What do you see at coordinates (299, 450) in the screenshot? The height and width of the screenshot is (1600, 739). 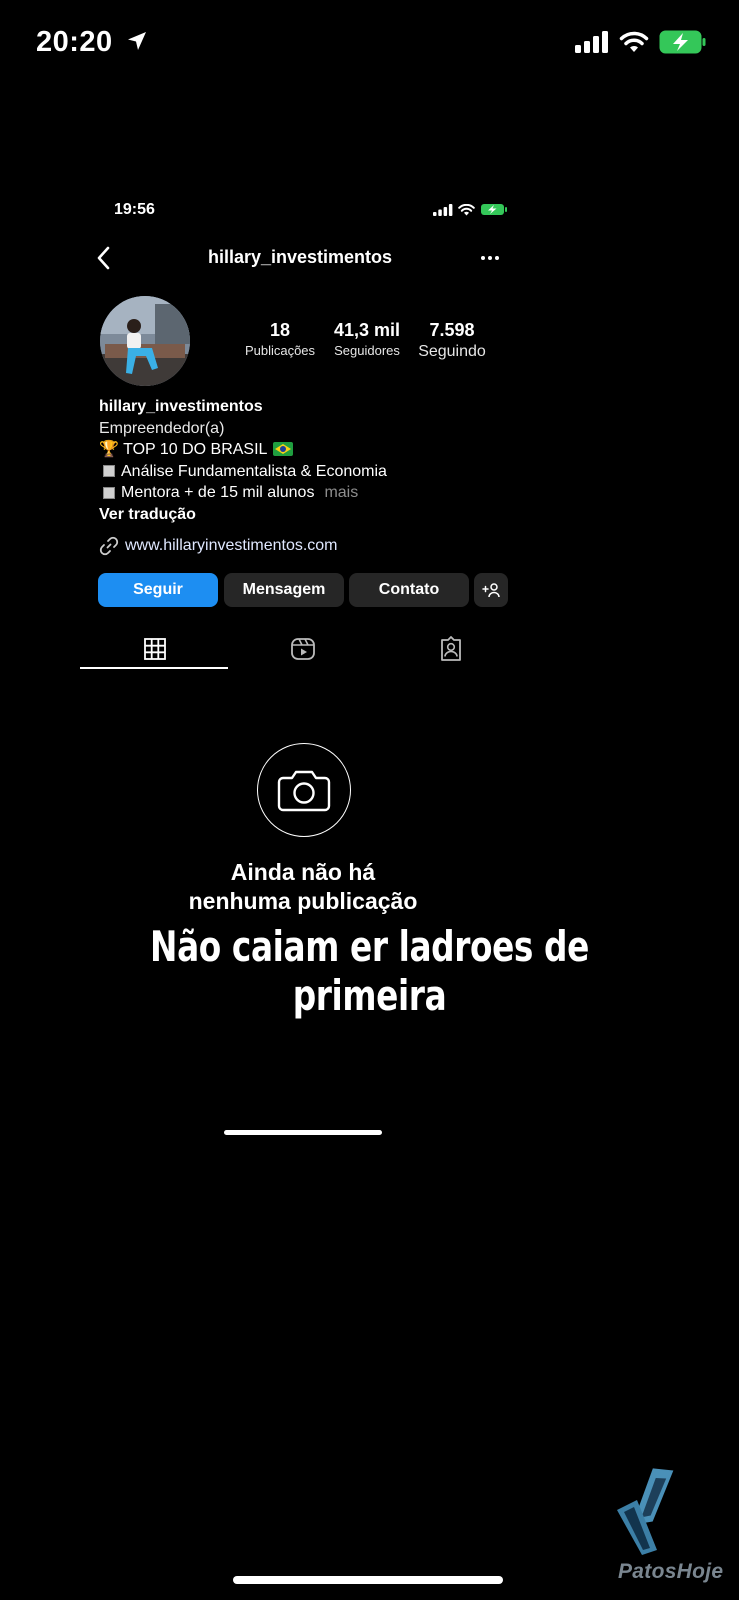 I see `bio-line-1: 🏆 TOP 10 DO BRASIL` at bounding box center [299, 450].